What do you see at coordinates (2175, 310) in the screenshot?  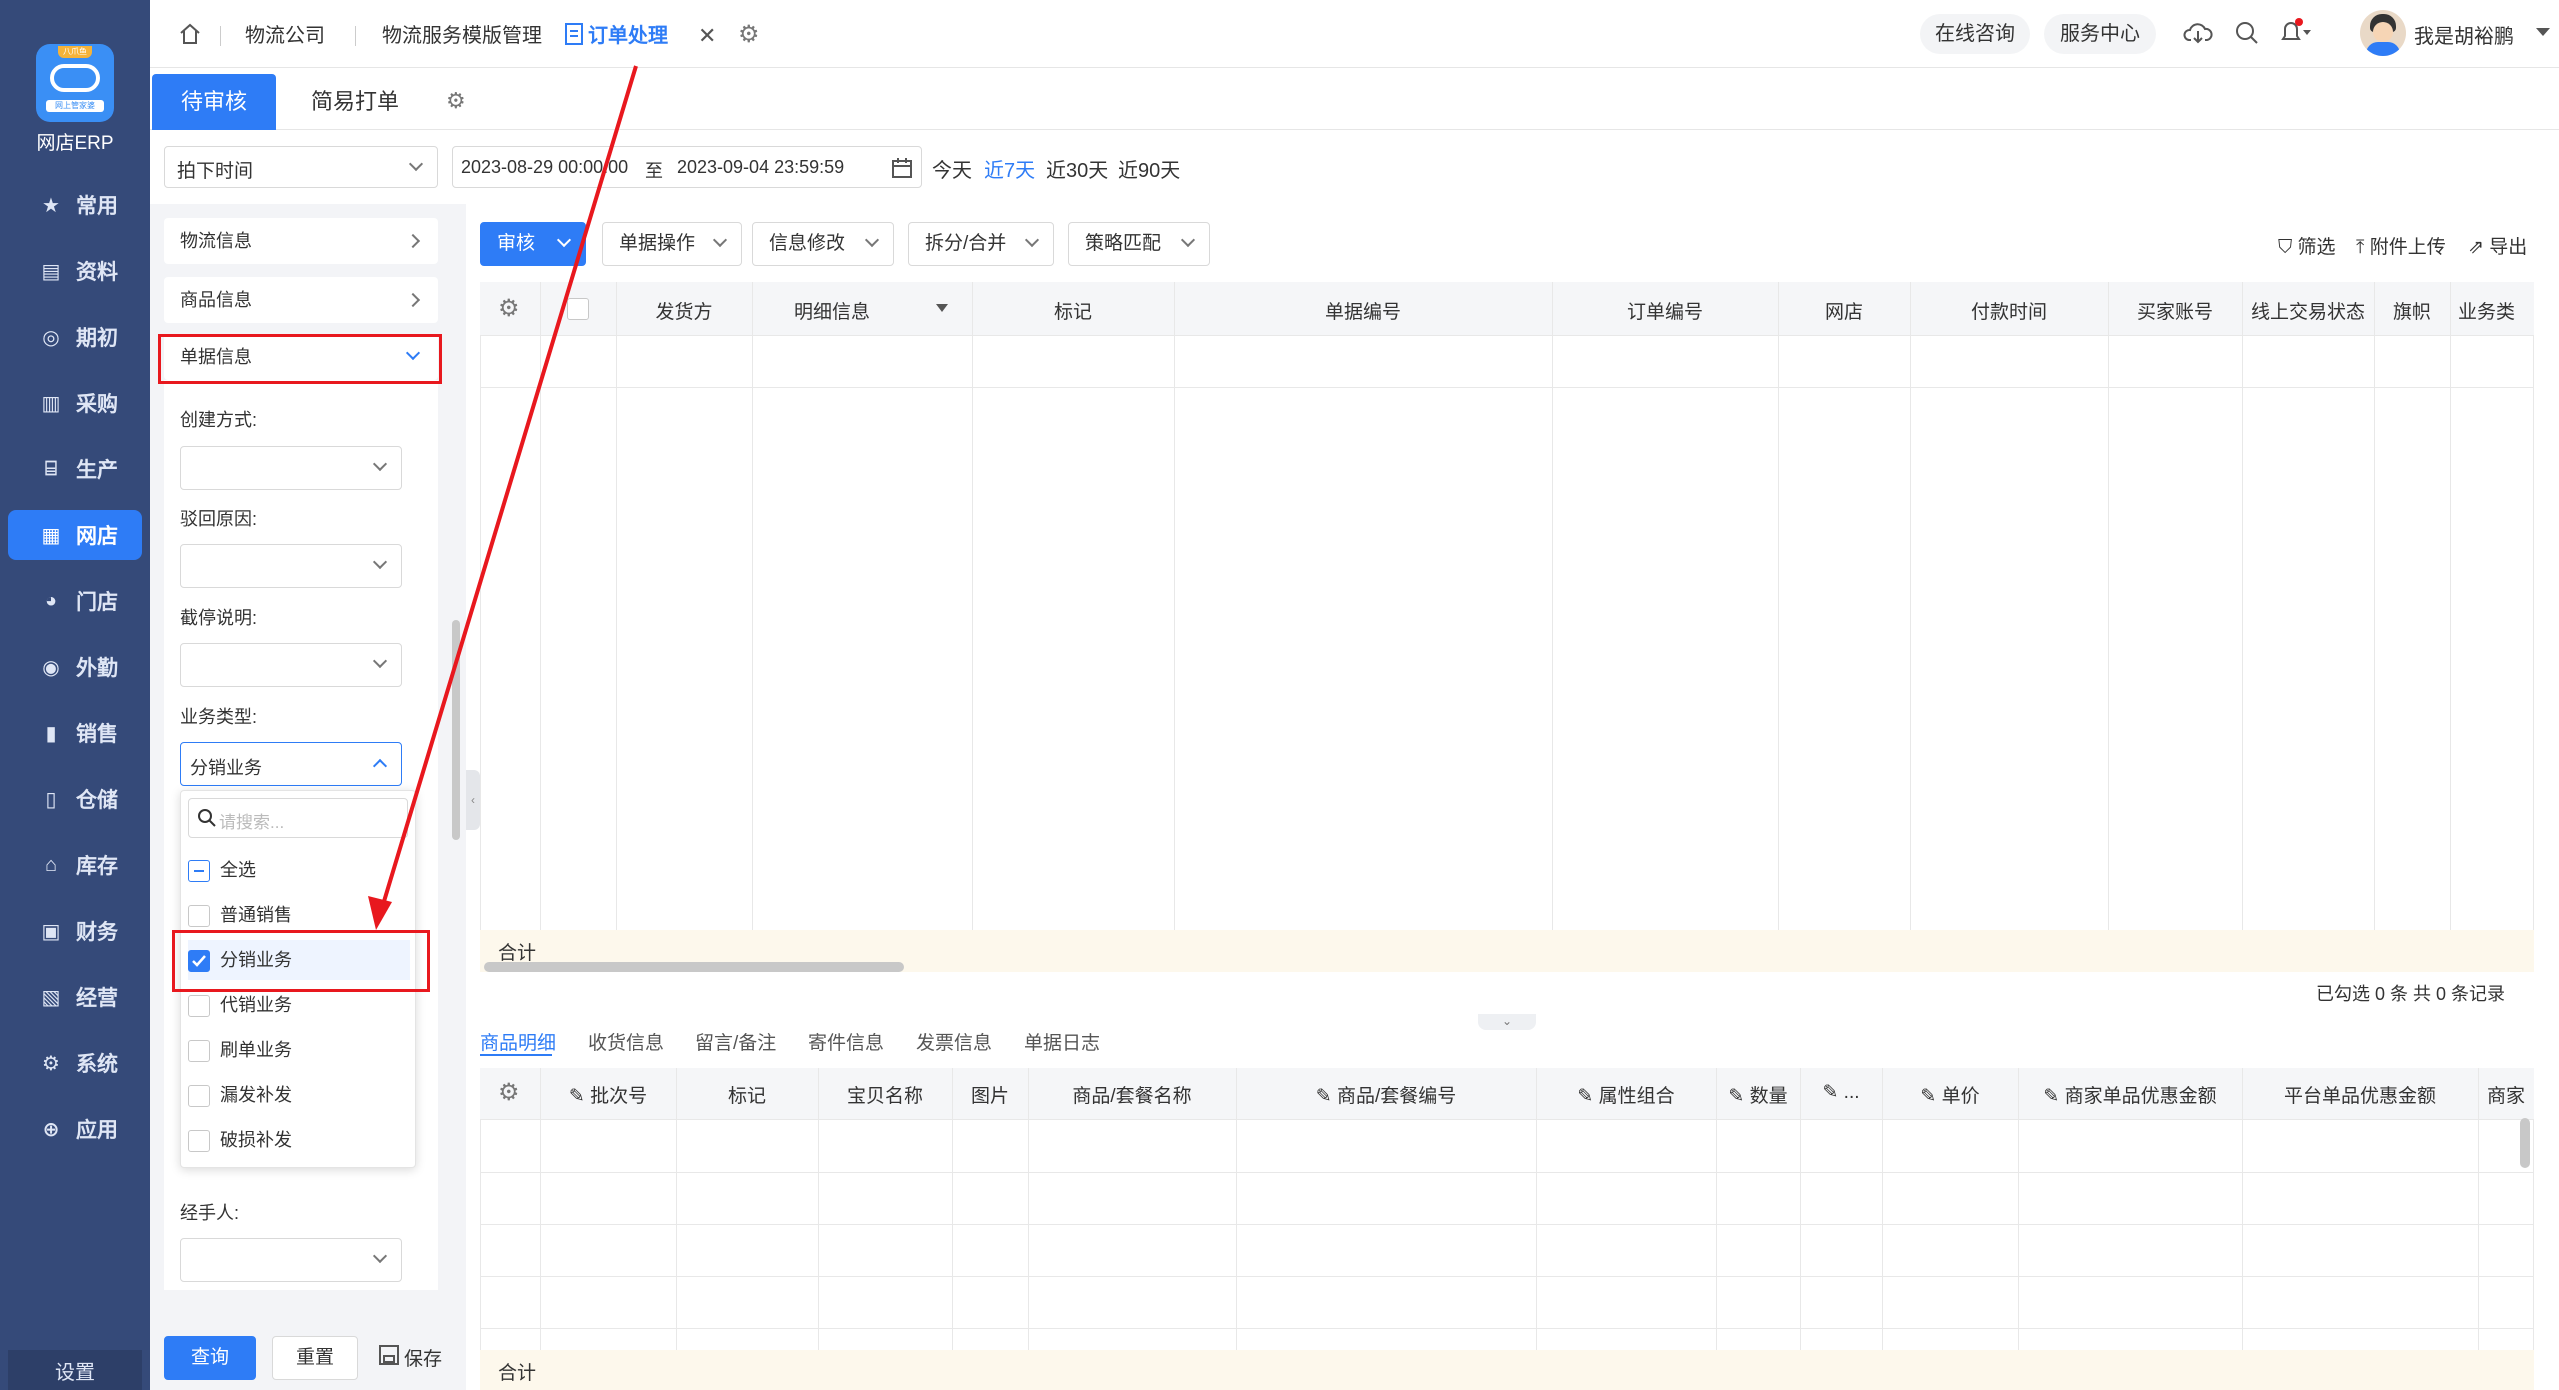 I see `column-header: 买家账号` at bounding box center [2175, 310].